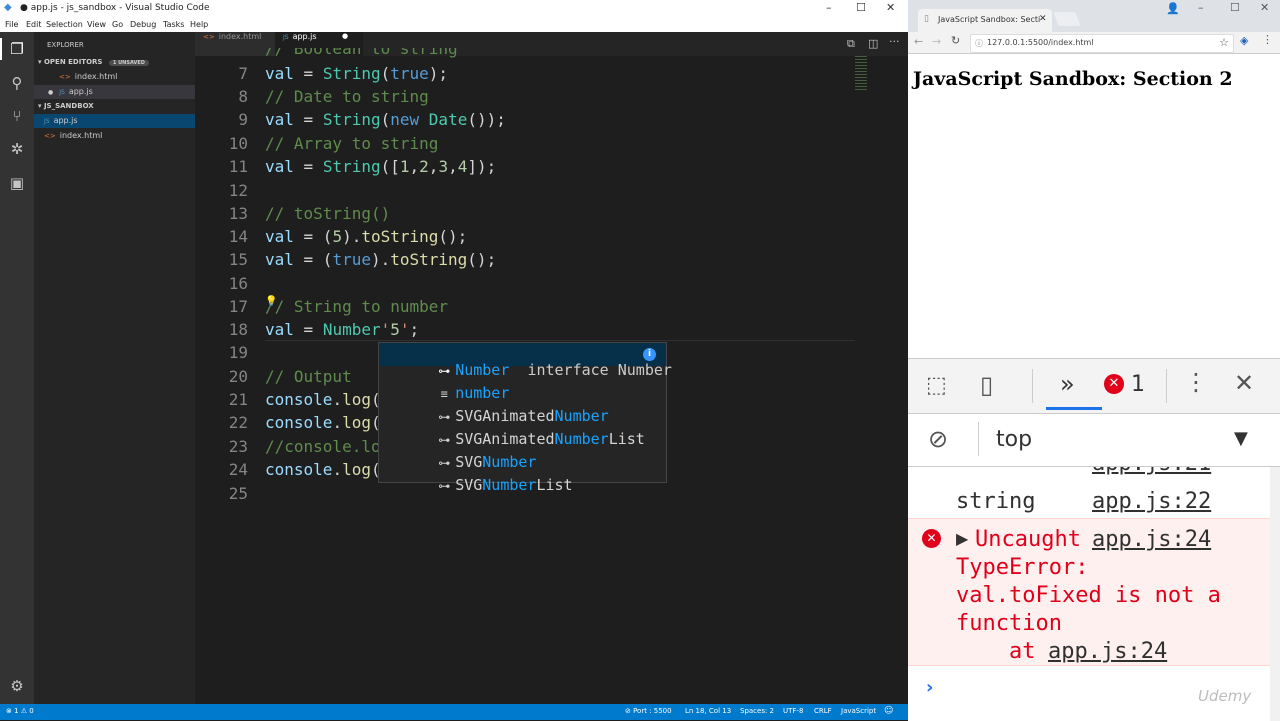 This screenshot has height=721, width=1280. I want to click on devtools-menu-icon: ⋮, so click(1196, 382).